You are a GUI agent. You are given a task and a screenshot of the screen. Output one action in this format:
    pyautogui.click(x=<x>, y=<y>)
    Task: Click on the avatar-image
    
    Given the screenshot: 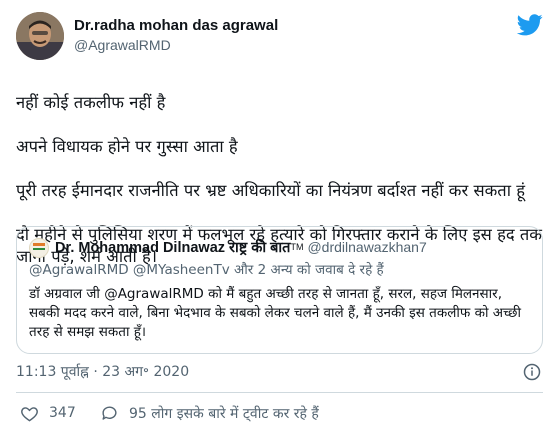 What is the action you would take?
    pyautogui.click(x=40, y=36)
    